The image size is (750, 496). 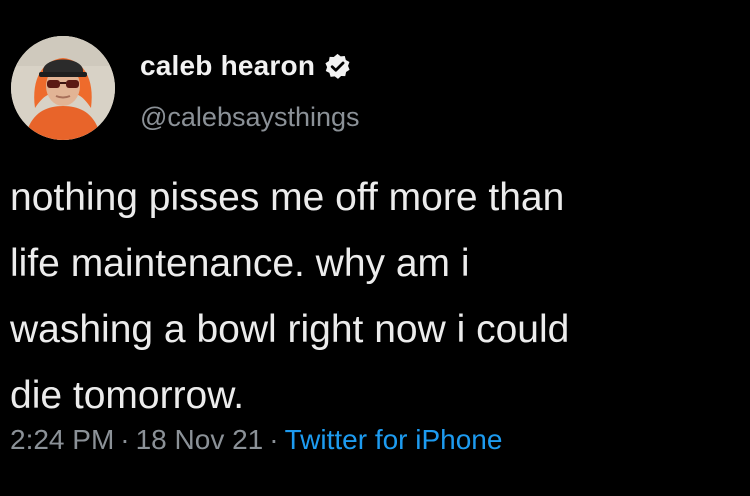 I want to click on profile-photo-icon, so click(x=63, y=88).